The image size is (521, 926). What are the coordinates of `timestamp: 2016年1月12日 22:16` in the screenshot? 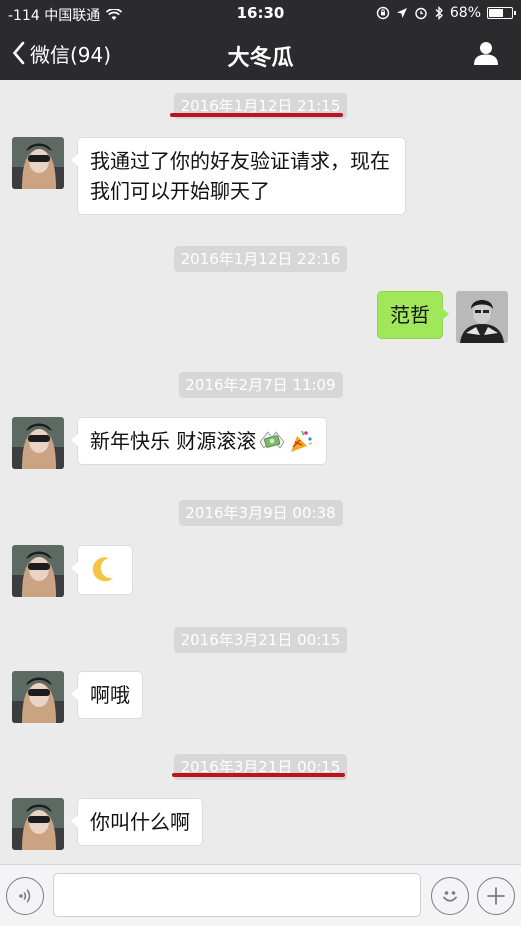 It's located at (260, 259).